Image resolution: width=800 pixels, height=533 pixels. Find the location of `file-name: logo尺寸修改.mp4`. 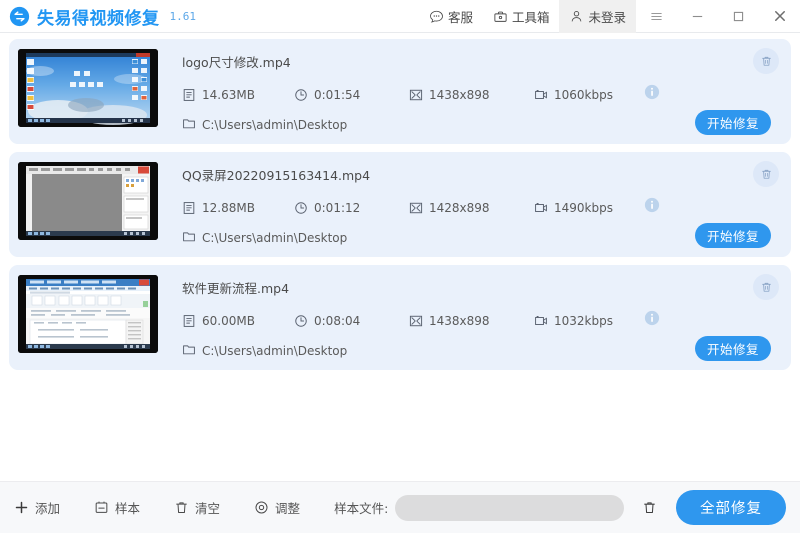

file-name: logo尺寸修改.mp4 is located at coordinates (236, 62).